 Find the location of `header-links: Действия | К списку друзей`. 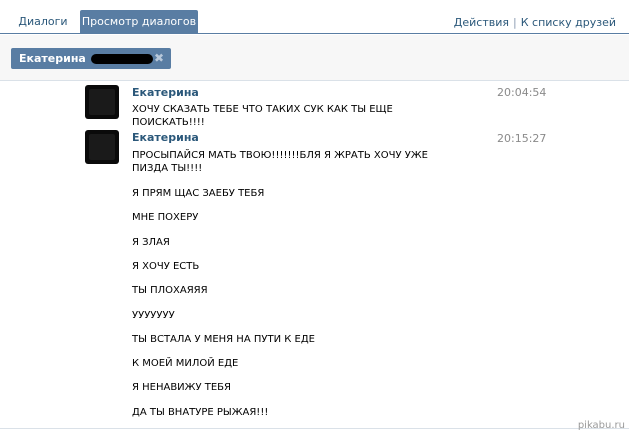

header-links: Действия | К списку друзей is located at coordinates (535, 22).